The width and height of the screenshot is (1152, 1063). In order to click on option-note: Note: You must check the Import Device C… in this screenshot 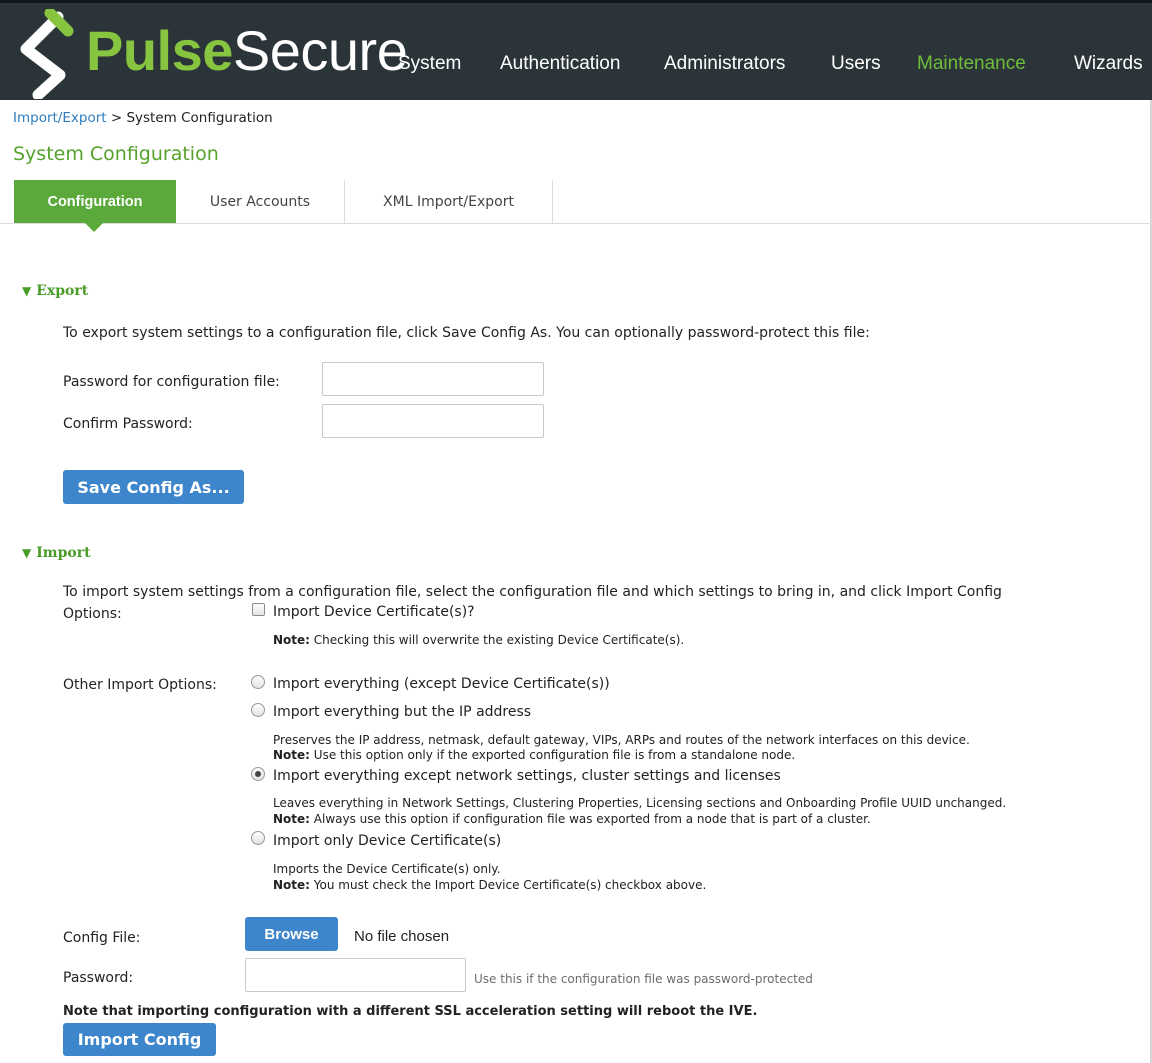, I will do `click(489, 885)`.